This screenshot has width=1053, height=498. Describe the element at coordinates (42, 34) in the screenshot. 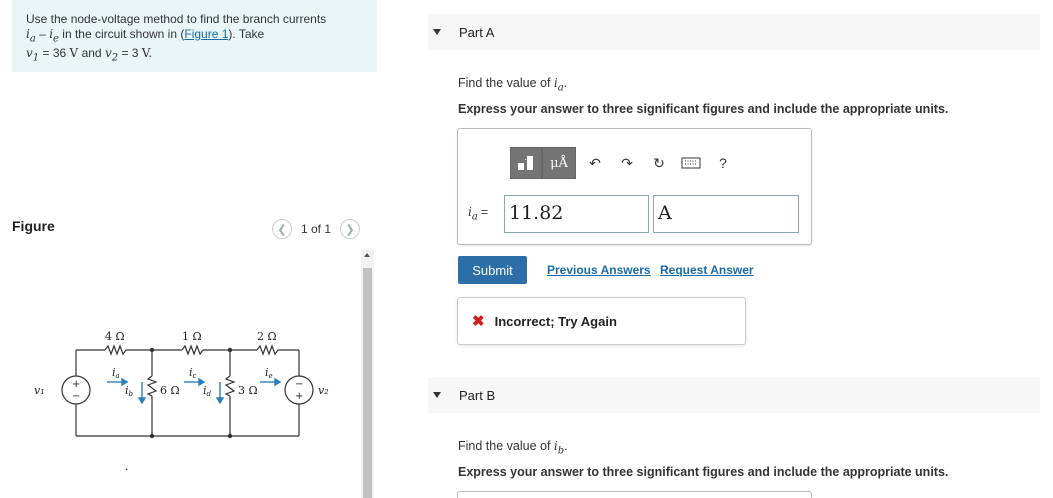

I see `dash: –` at that location.